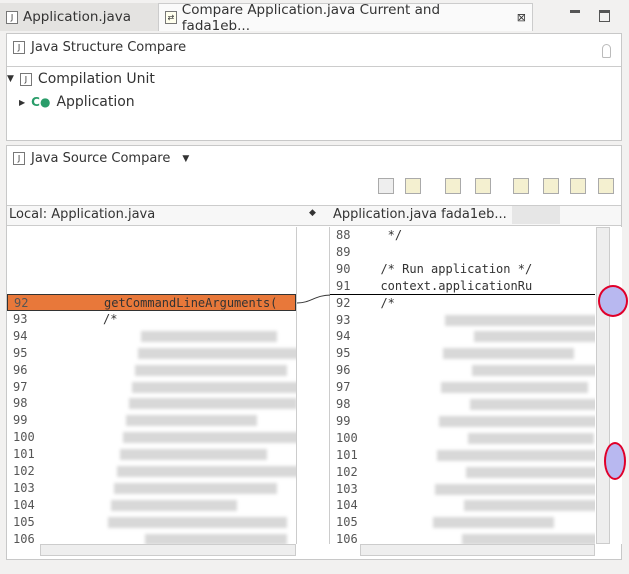  What do you see at coordinates (606, 186) in the screenshot?
I see `toolbar-previous-change` at bounding box center [606, 186].